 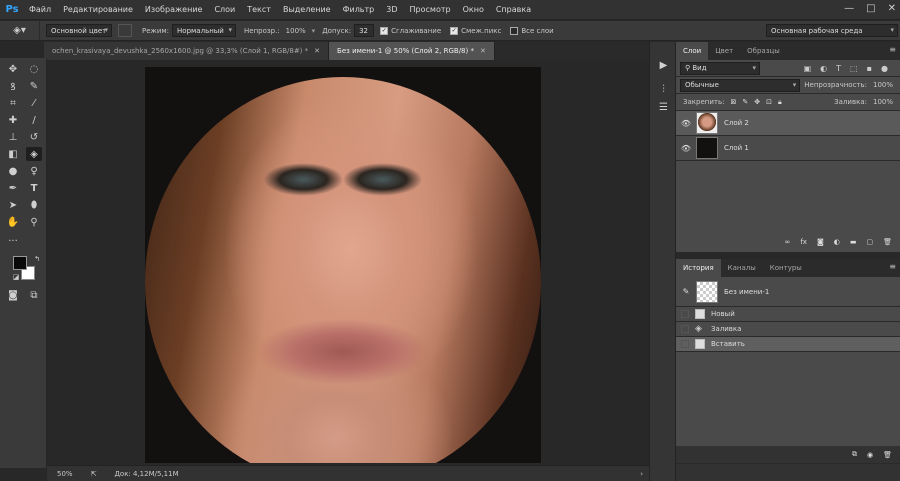 What do you see at coordinates (733, 102) in the screenshot?
I see `lock-pixels-icon: ⊠` at bounding box center [733, 102].